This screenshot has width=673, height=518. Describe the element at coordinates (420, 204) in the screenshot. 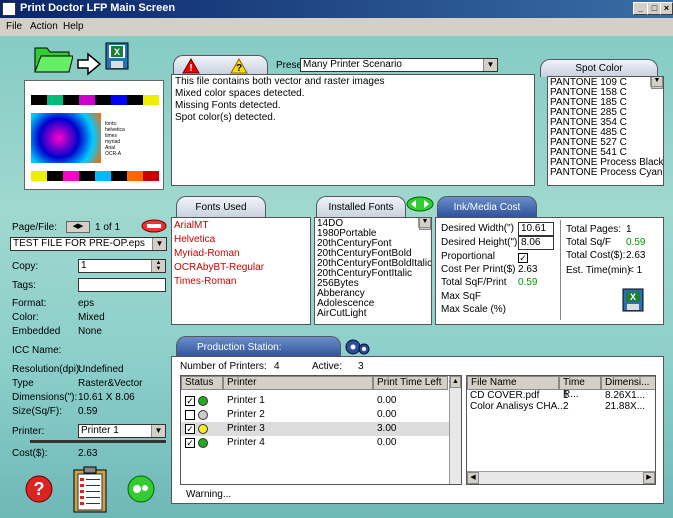

I see `swap-fonts-icon` at that location.